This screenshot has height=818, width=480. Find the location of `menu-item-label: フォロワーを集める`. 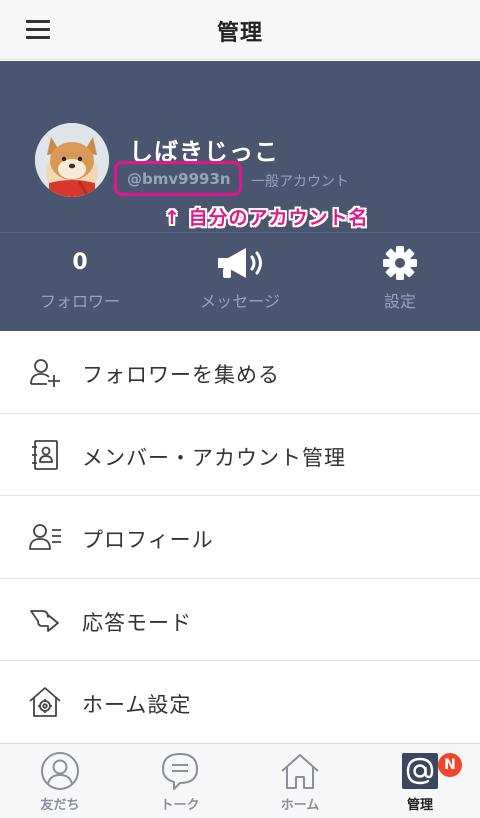

menu-item-label: フォロワーを集める is located at coordinates (181, 375).